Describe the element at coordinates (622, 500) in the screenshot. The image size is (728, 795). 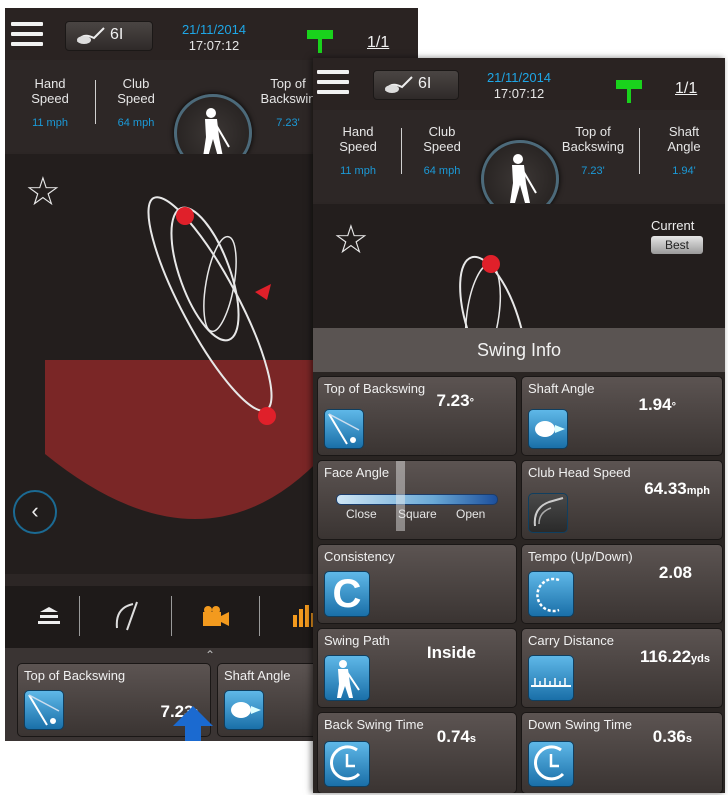
I see `card-club-head-speed: Club Head Speed 64.33mph` at that location.